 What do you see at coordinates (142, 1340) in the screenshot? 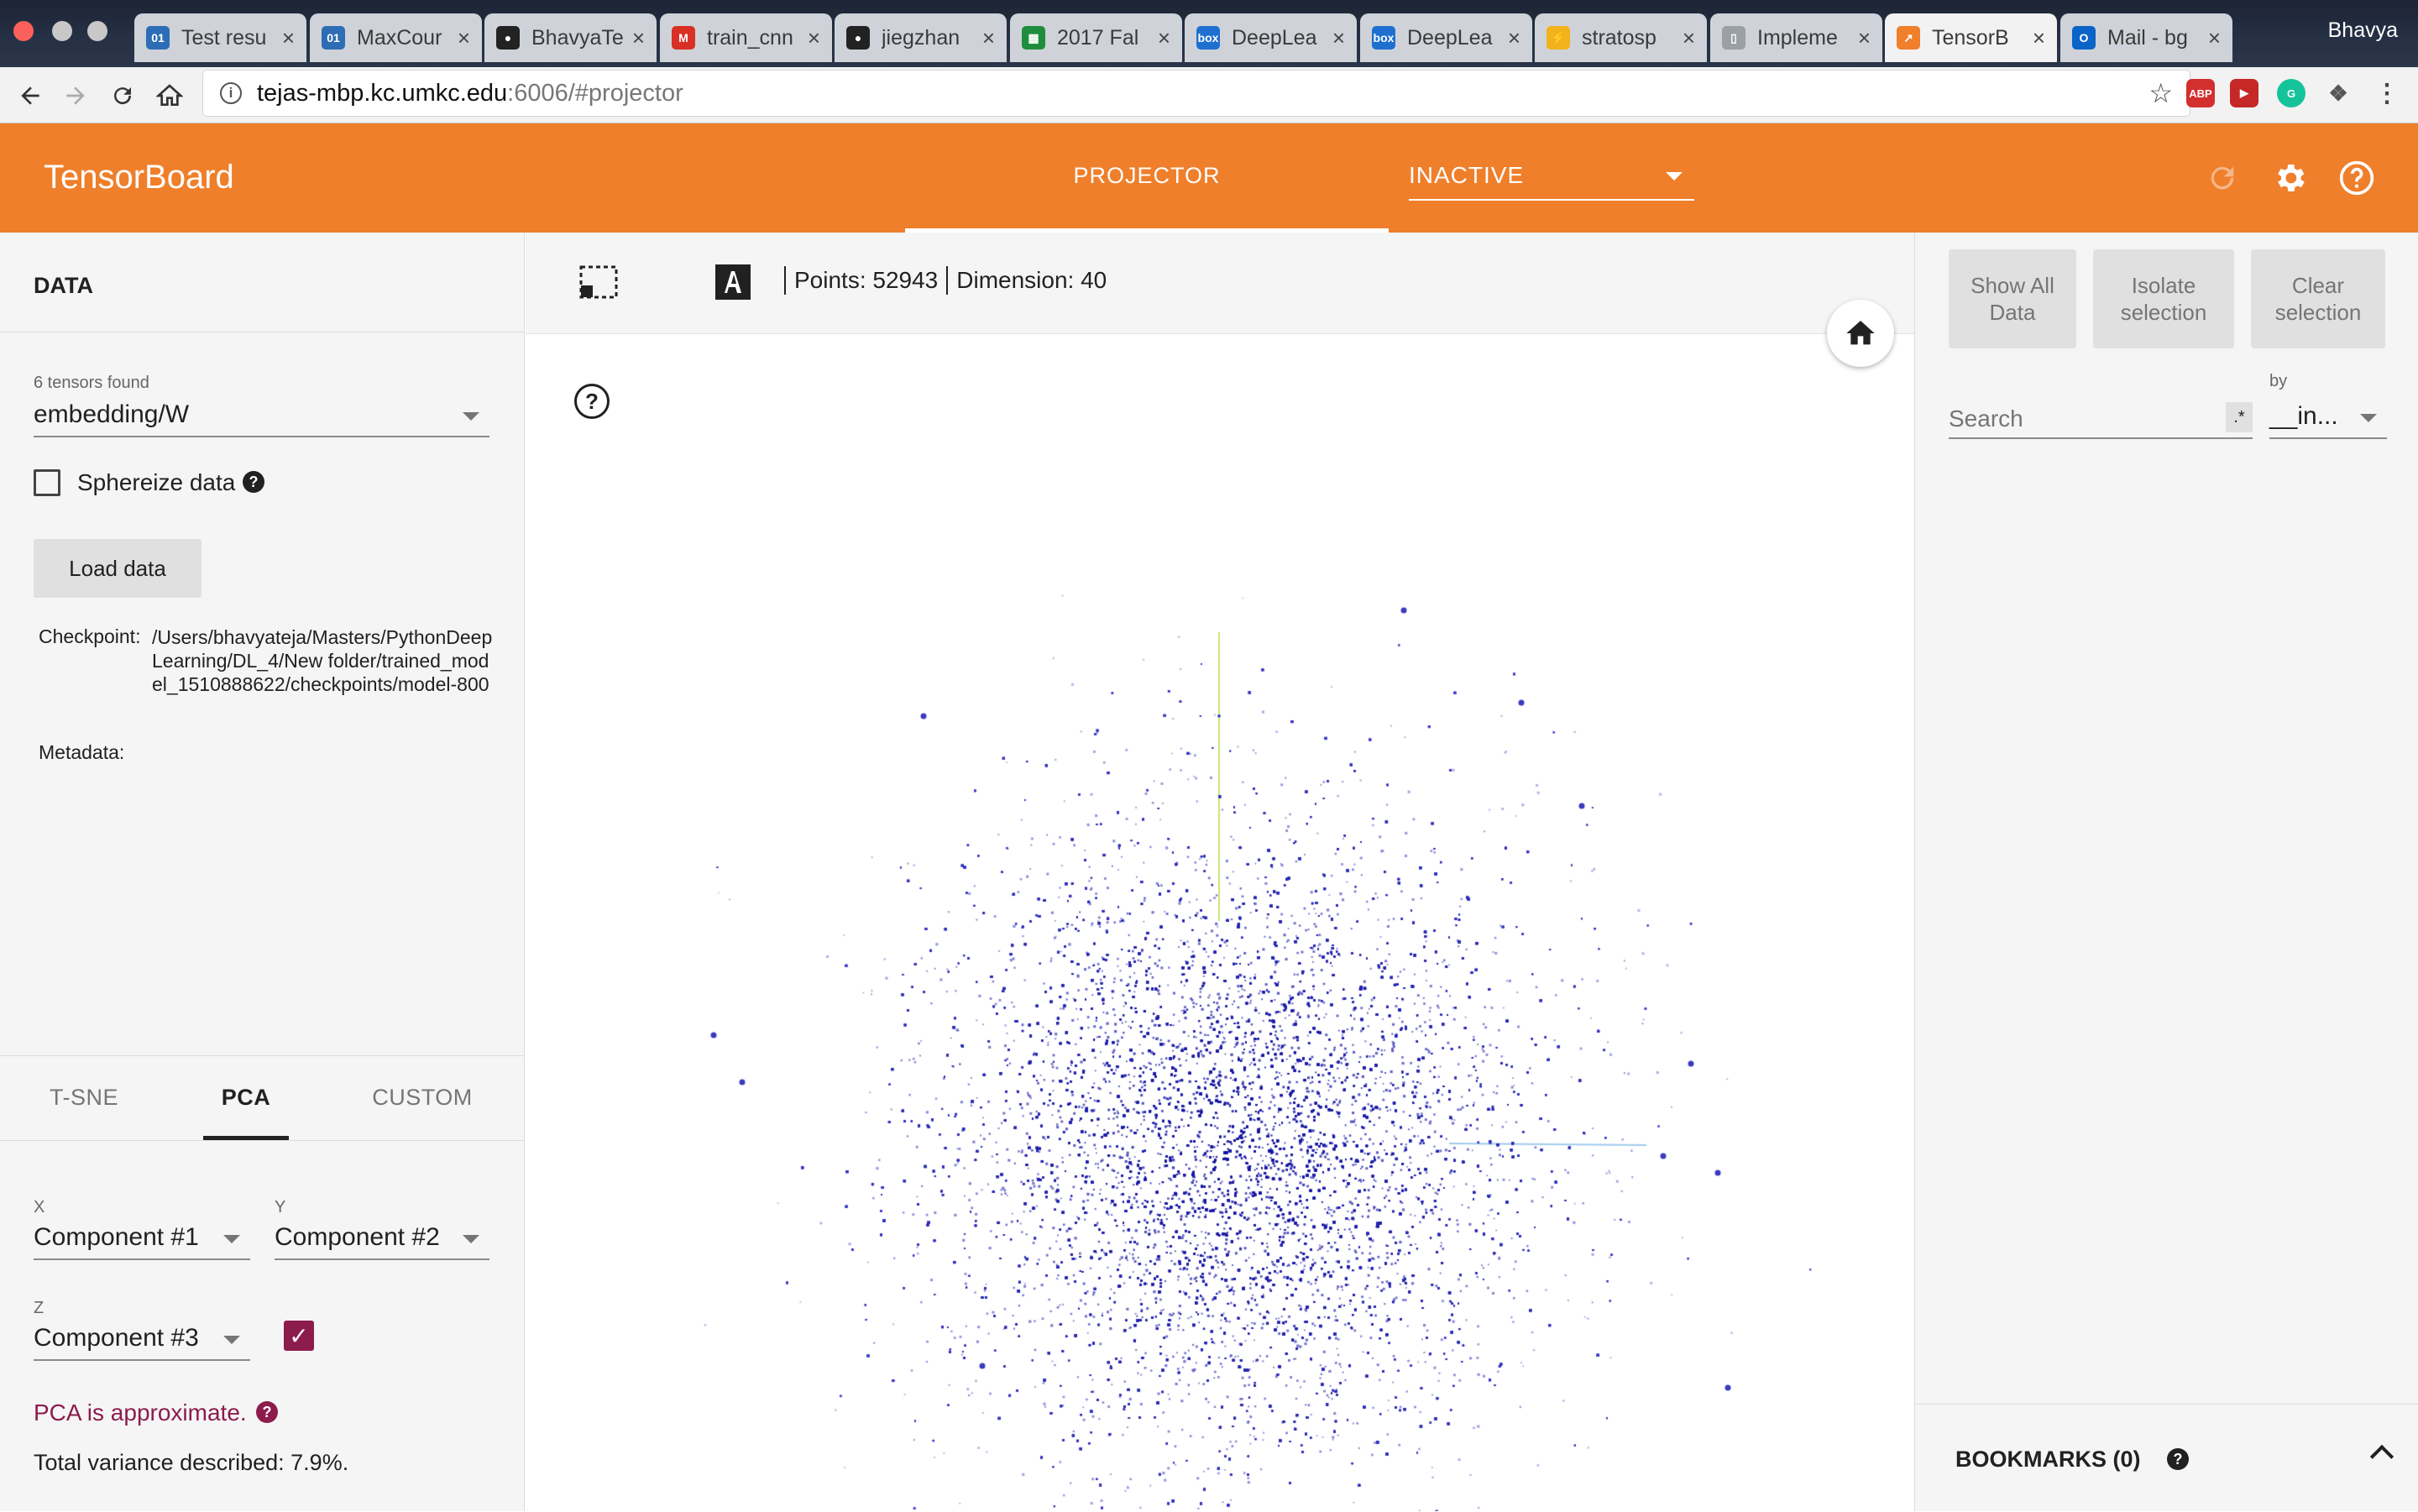
I see `z-component-select: Component #3` at bounding box center [142, 1340].